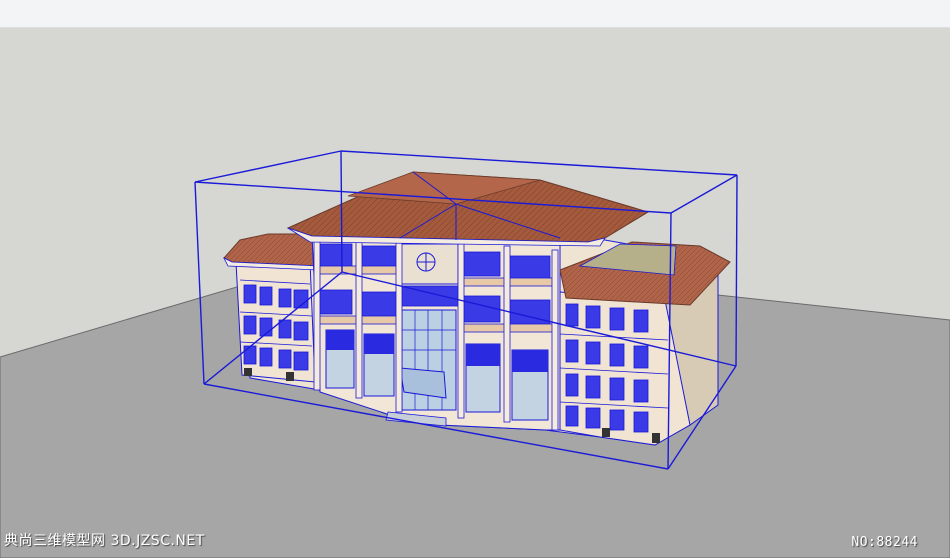 Image resolution: width=950 pixels, height=558 pixels. What do you see at coordinates (475, 14) in the screenshot?
I see `app-title-bar` at bounding box center [475, 14].